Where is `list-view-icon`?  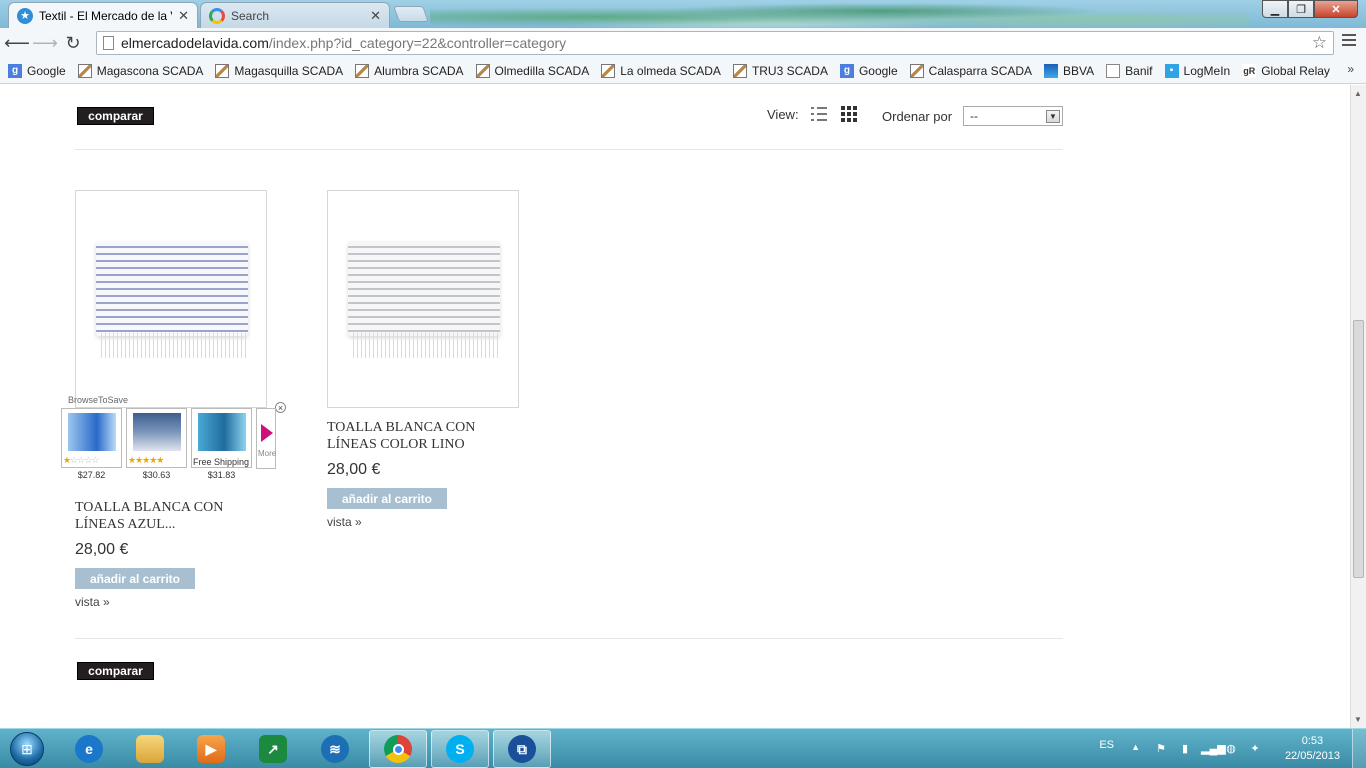
list-view-icon is located at coordinates (819, 114).